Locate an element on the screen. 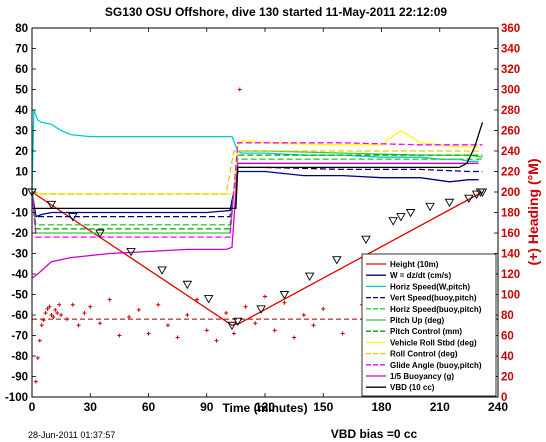 The height and width of the screenshot is (442, 546). legend-label: Pitch Control (mm) is located at coordinates (426, 331).